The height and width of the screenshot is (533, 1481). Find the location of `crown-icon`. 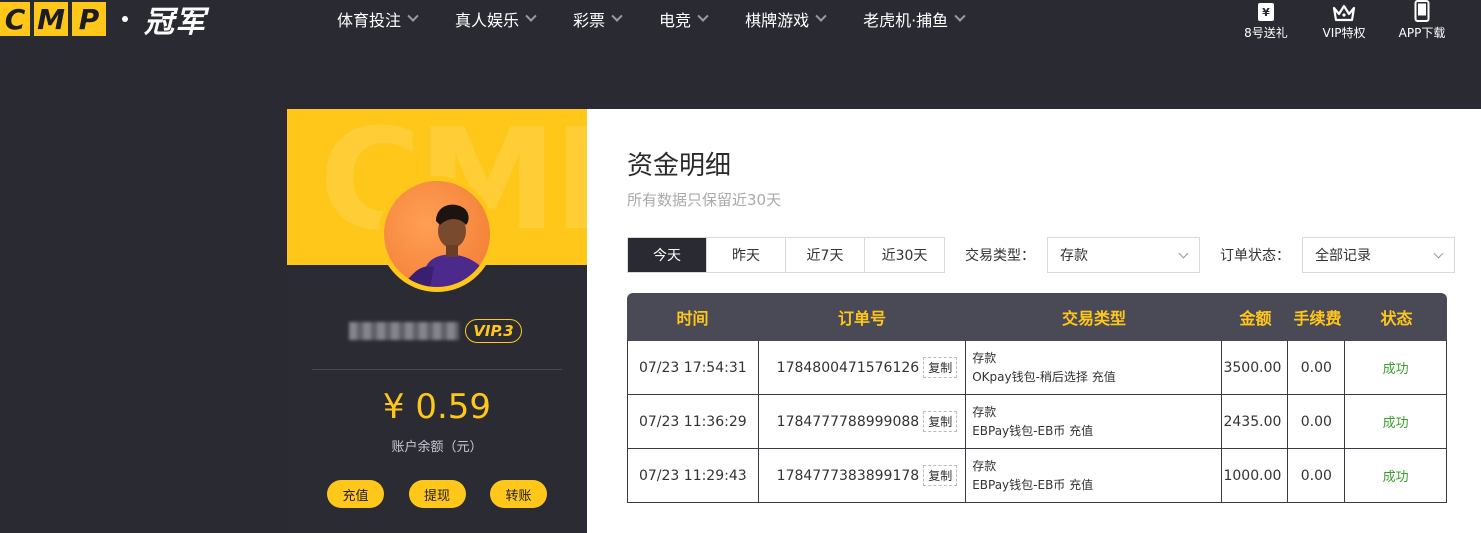

crown-icon is located at coordinates (1344, 11).